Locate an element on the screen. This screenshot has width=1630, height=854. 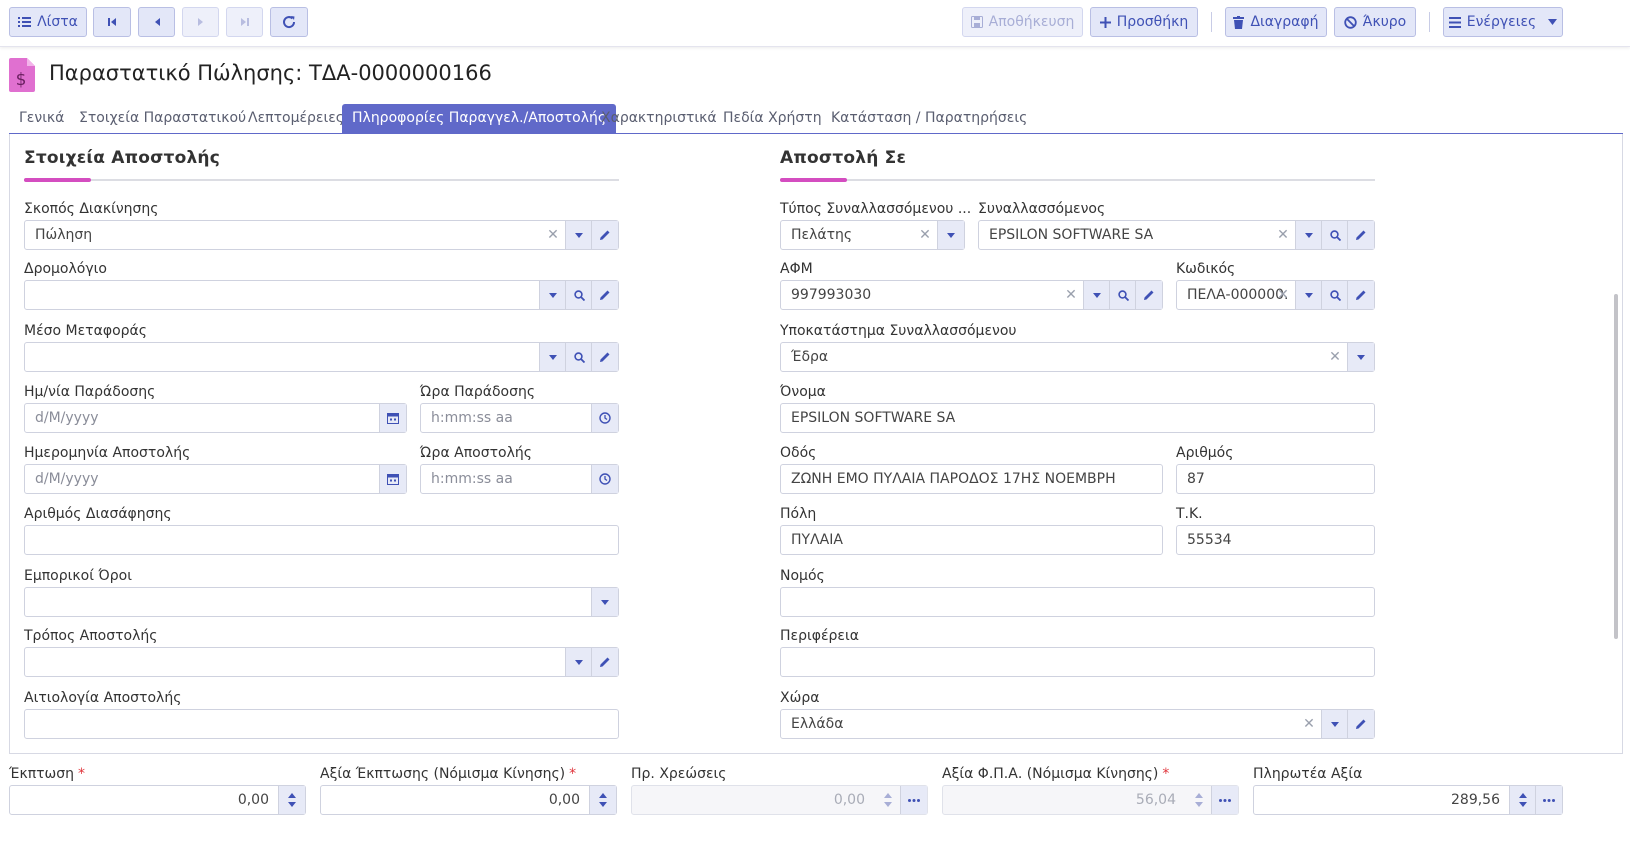
route-label: Δρομολόγιο is located at coordinates (65, 269).